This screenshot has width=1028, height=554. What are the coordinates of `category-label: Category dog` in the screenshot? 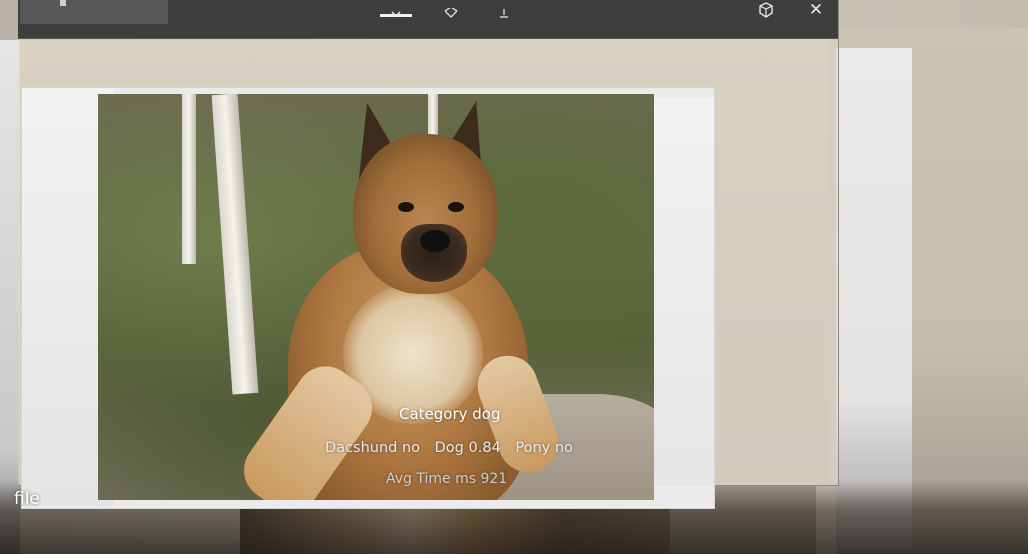 It's located at (450, 414).